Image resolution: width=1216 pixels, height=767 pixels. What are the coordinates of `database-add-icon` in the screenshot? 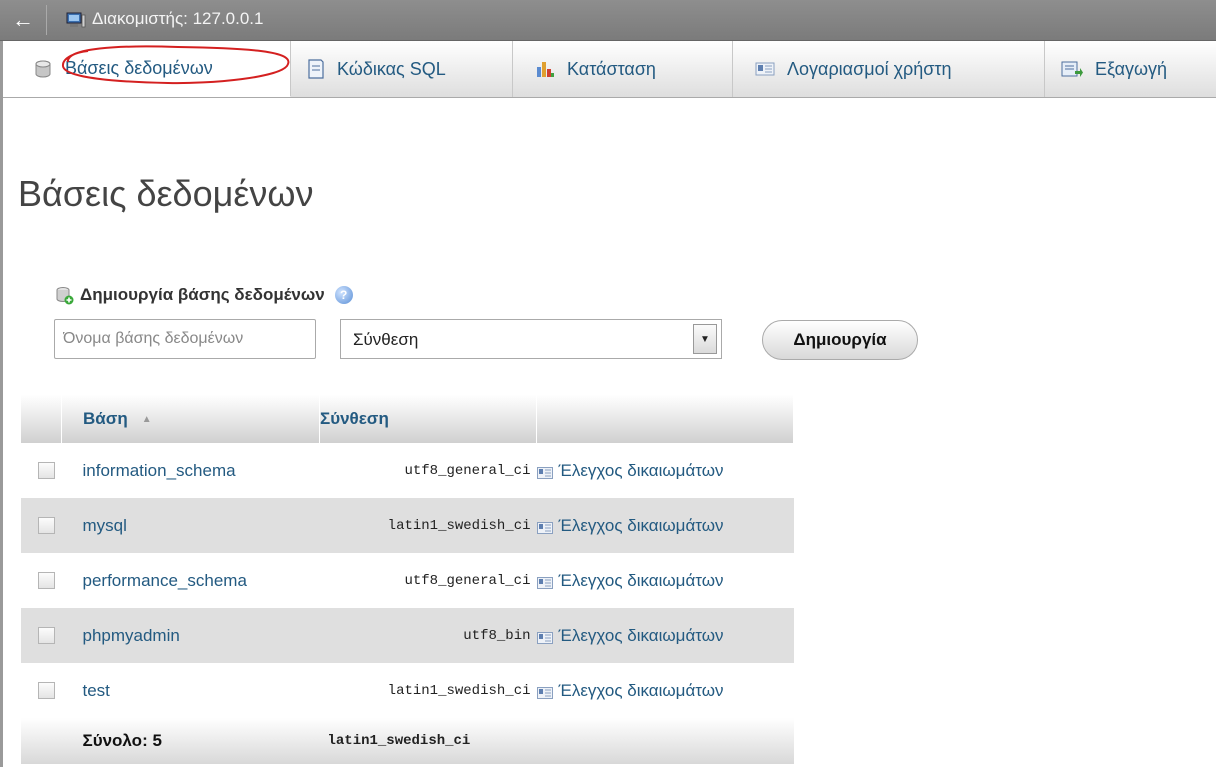 It's located at (65, 296).